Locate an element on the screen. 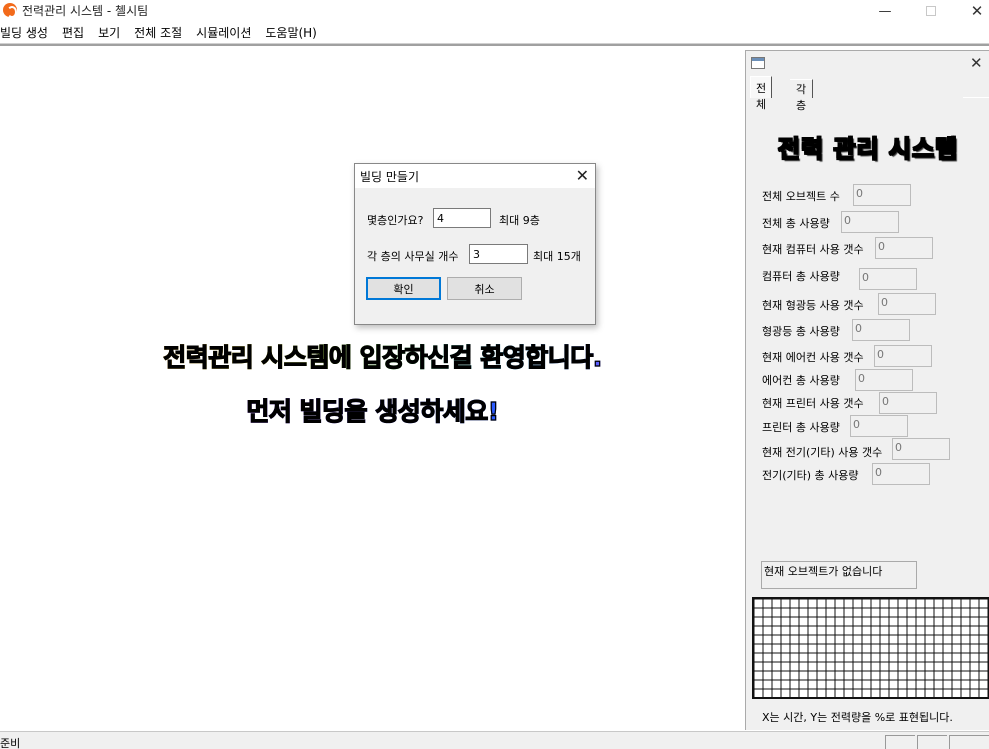 The height and width of the screenshot is (749, 989). menu-divider is located at coordinates (494, 45).